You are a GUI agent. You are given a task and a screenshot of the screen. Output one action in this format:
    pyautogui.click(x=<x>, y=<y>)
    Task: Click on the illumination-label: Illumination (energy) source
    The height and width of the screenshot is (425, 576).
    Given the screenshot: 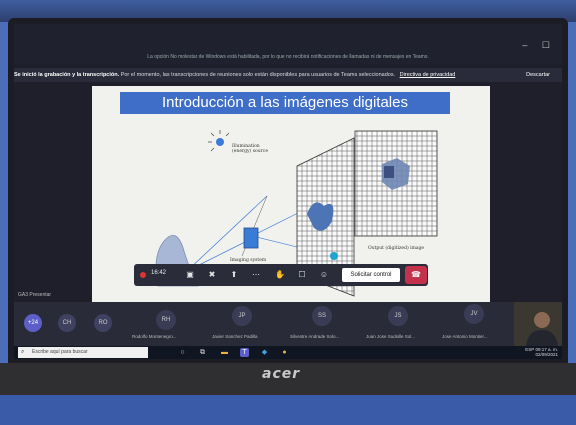 What is the action you would take?
    pyautogui.click(x=250, y=149)
    